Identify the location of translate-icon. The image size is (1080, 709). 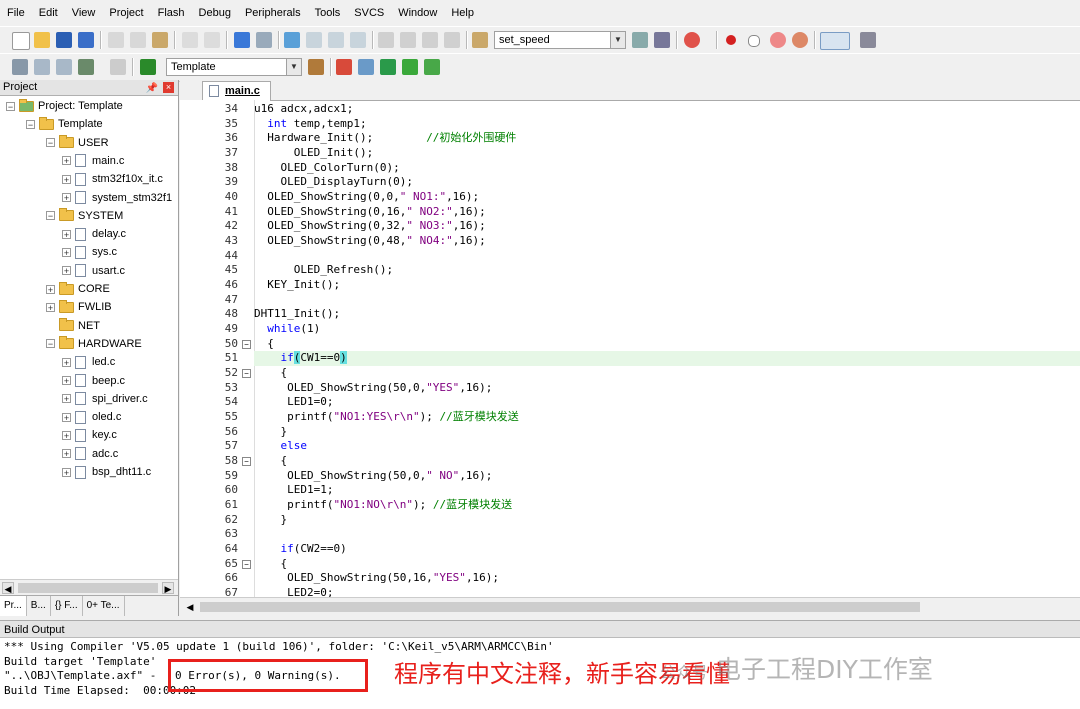
(20, 67).